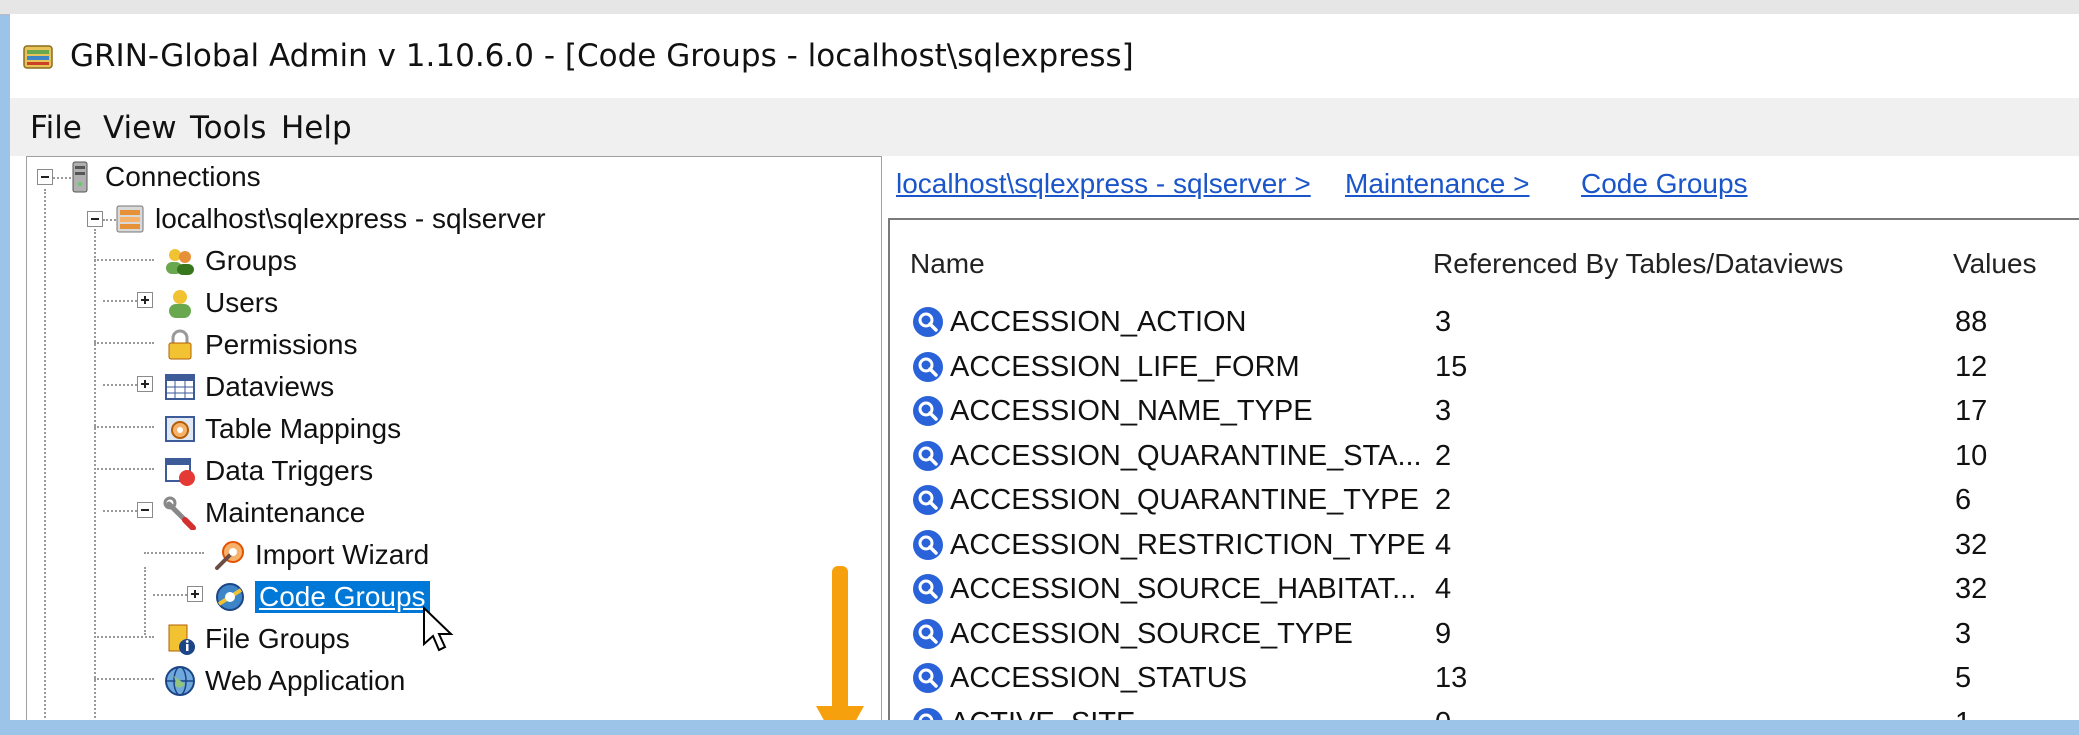 The height and width of the screenshot is (735, 2079). What do you see at coordinates (1963, 633) in the screenshot?
I see `cell-values: 3` at bounding box center [1963, 633].